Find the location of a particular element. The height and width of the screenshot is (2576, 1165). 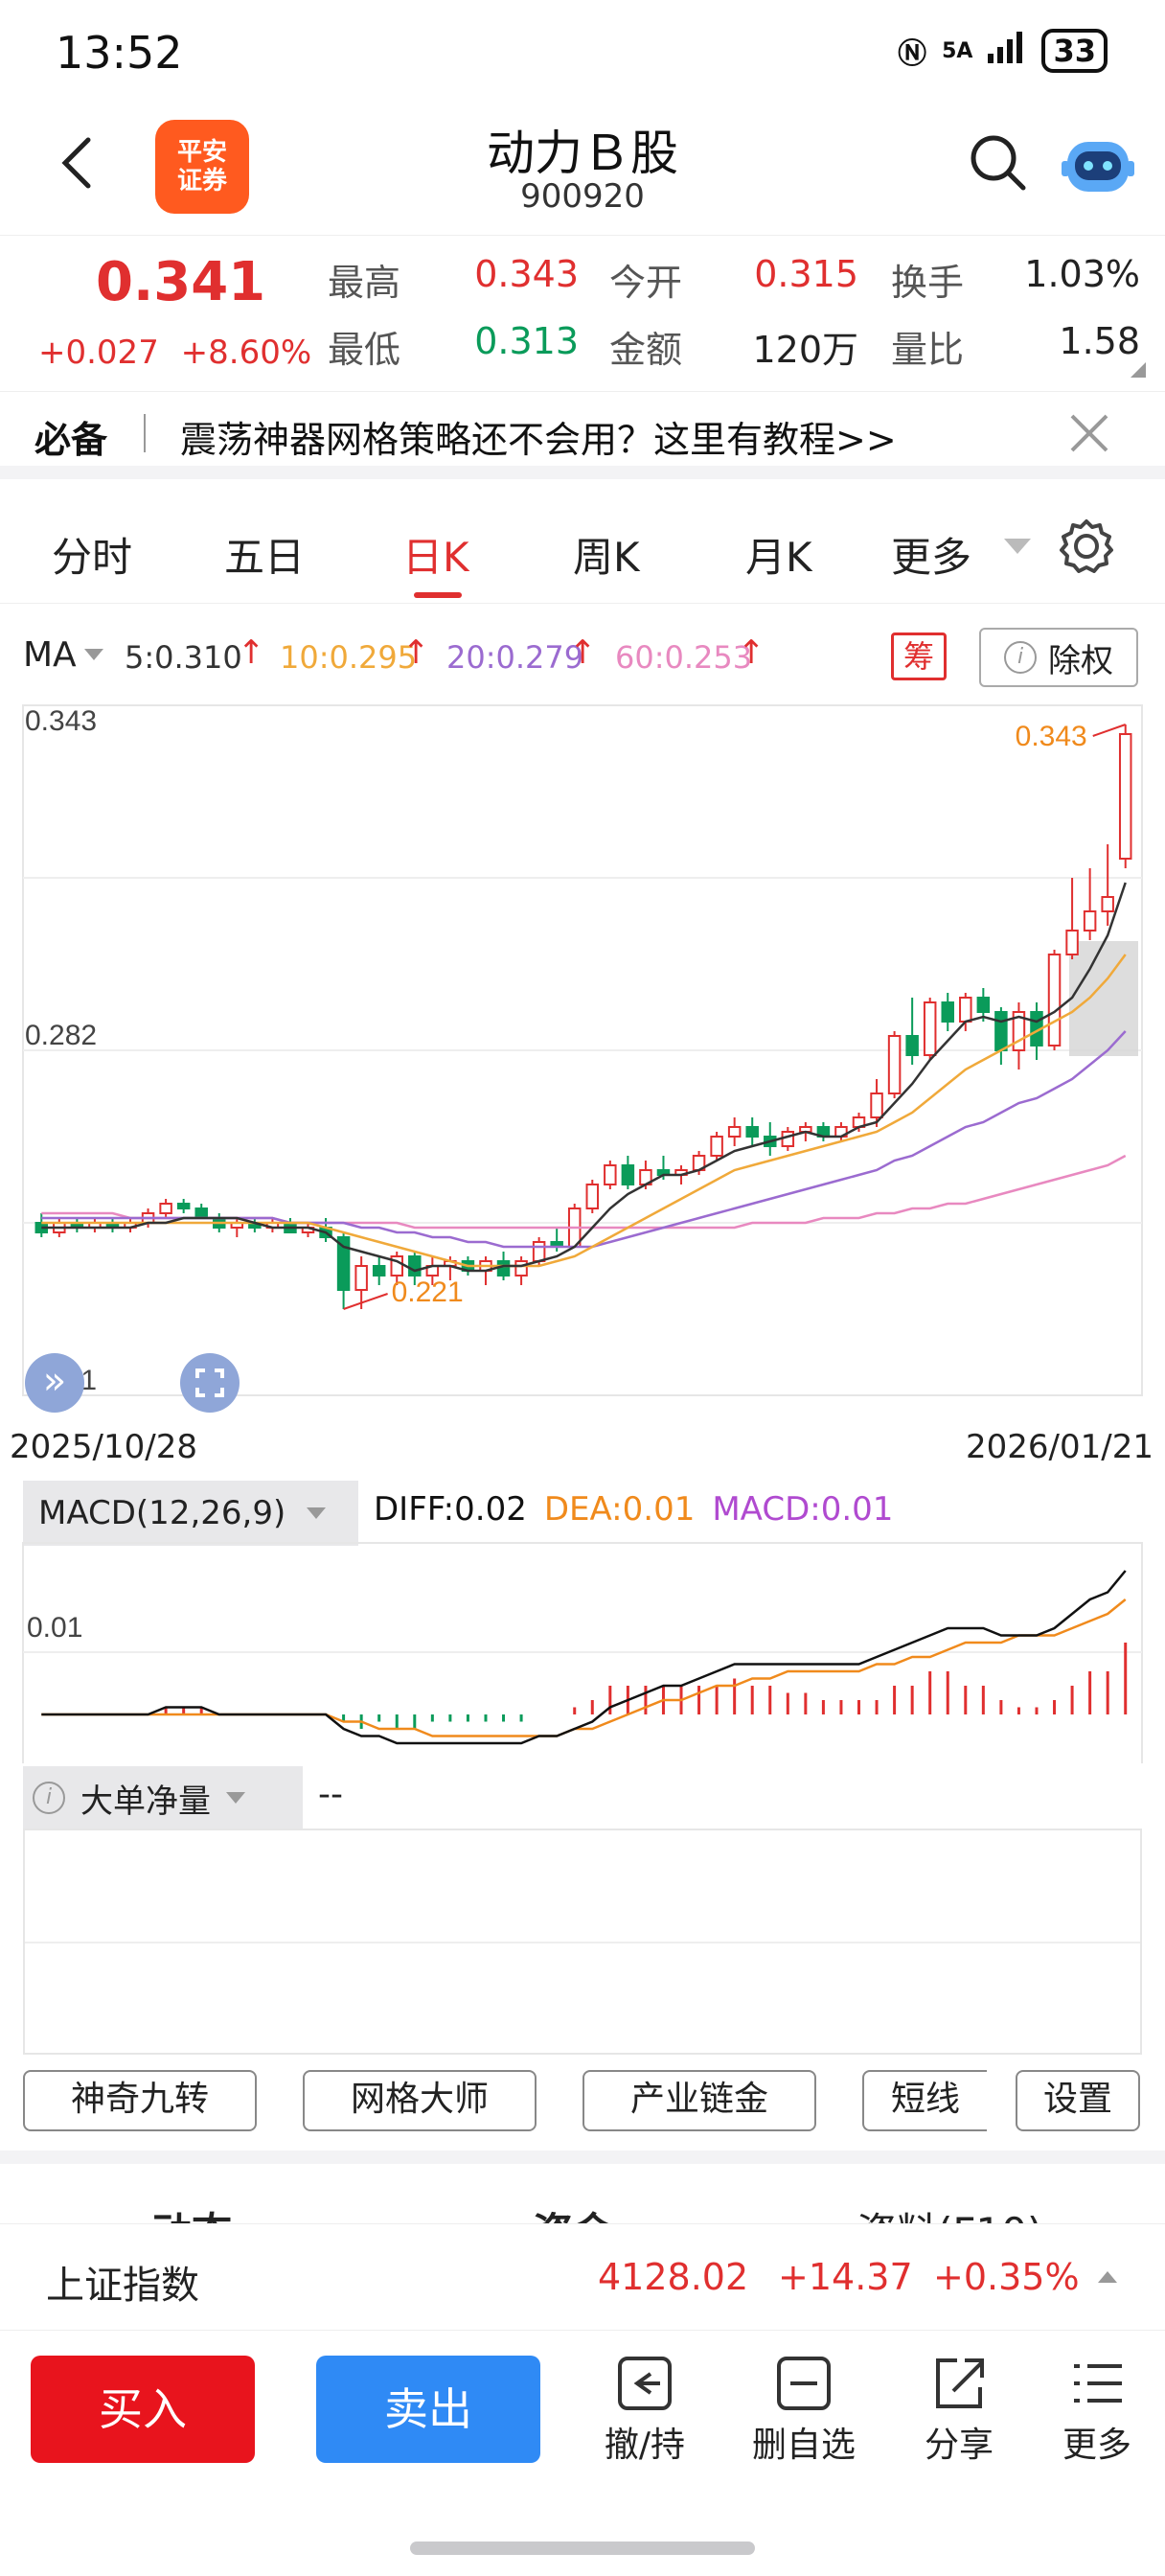

tab-weekly-k: 周K is located at coordinates (606, 554).